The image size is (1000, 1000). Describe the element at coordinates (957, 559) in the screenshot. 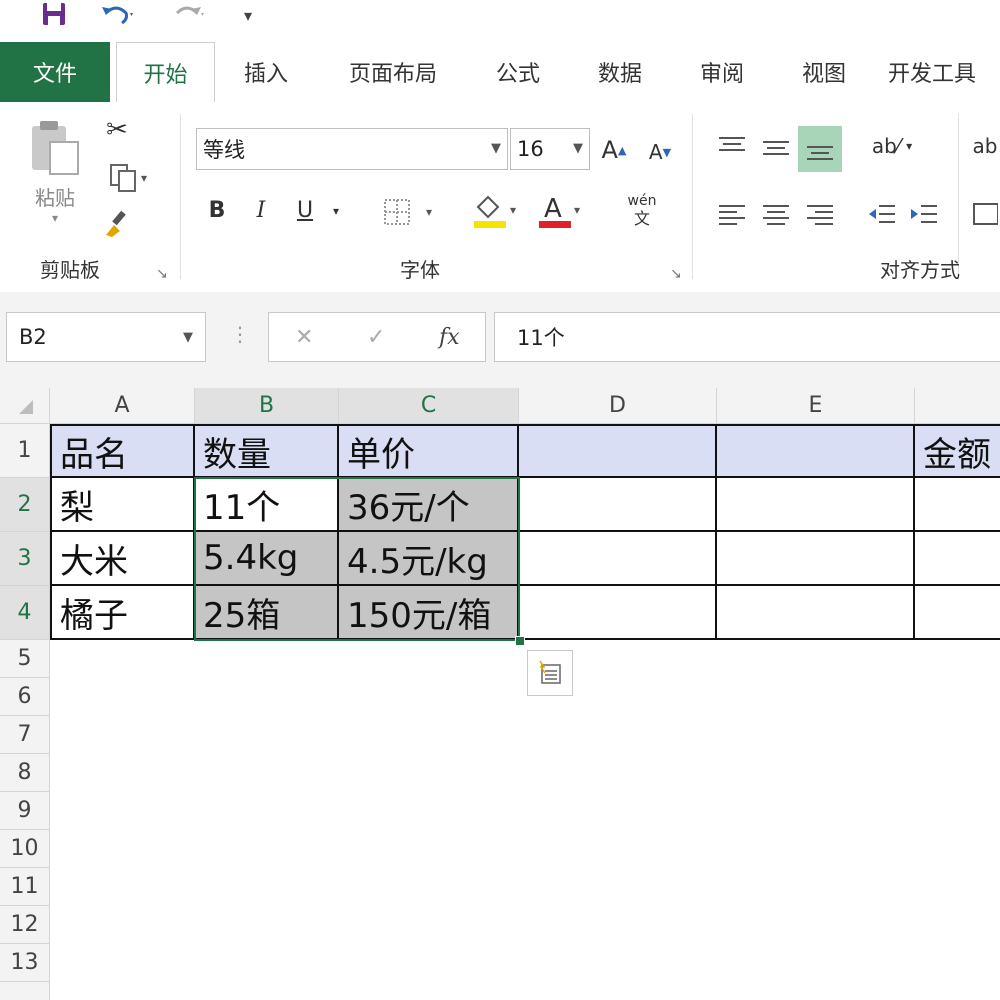

I see `cell-f3` at that location.